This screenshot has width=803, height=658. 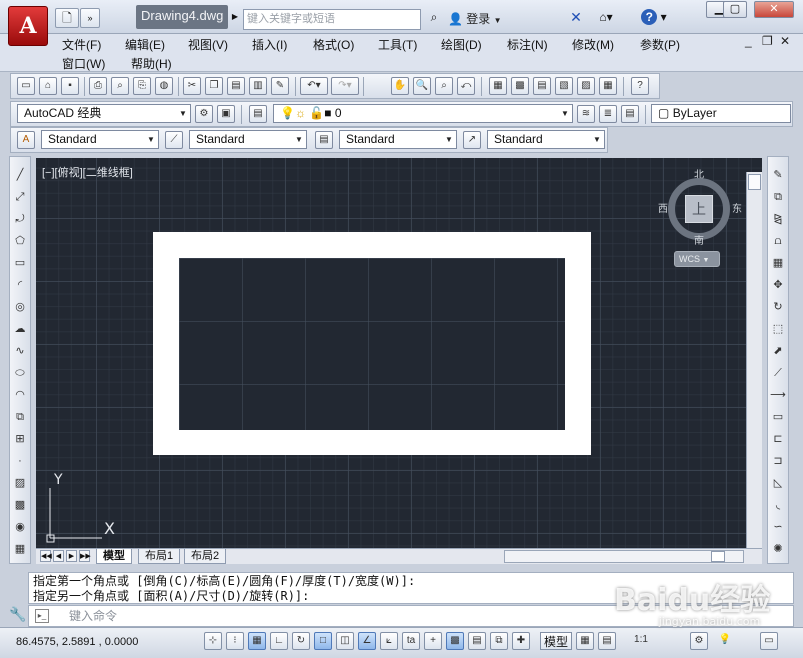 What do you see at coordinates (499, 641) in the screenshot?
I see `selection-cycling-icon: ⧉` at bounding box center [499, 641].